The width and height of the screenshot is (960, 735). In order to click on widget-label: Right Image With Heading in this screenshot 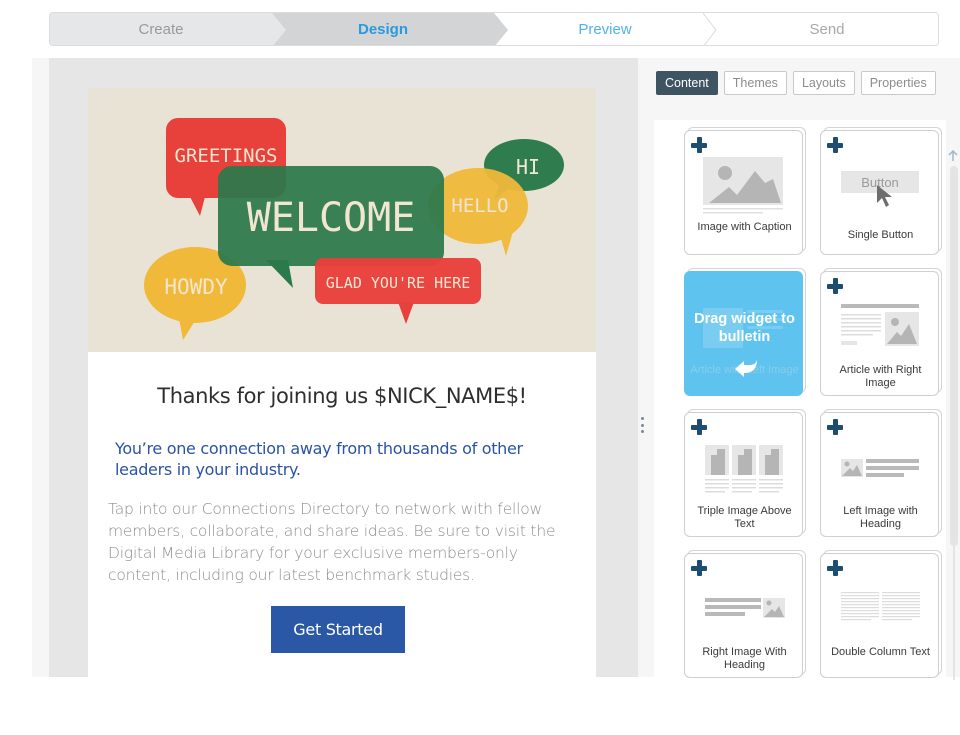, I will do `click(744, 658)`.